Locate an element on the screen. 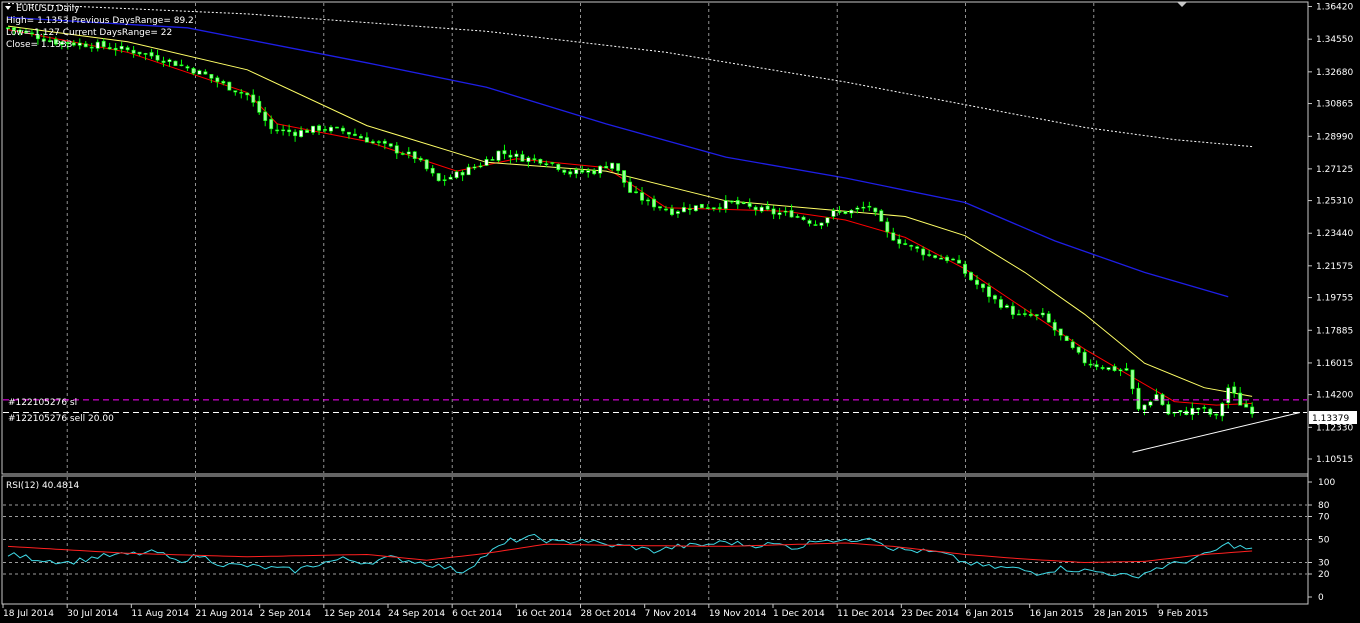 The height and width of the screenshot is (623, 1360). time-tick-label: 28 Jan 2015 is located at coordinates (1121, 614).